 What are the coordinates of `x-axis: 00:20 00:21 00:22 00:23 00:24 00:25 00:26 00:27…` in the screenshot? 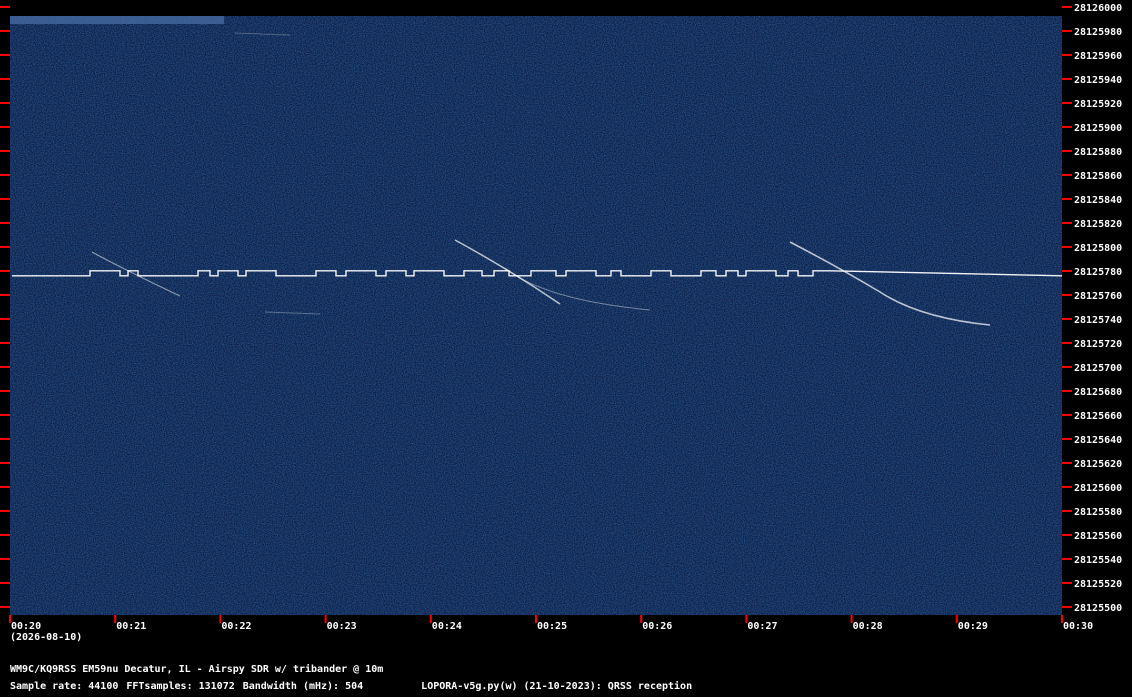 It's located at (551, 623).